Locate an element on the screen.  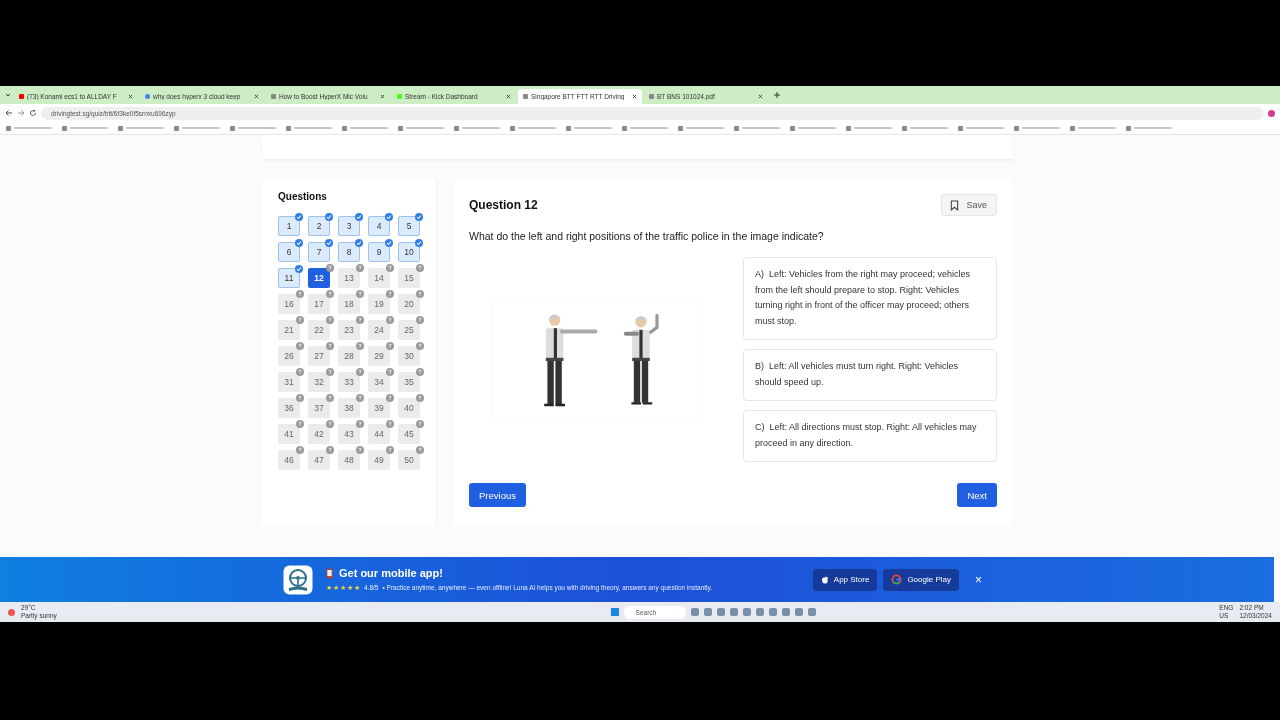
phone-icon is located at coordinates (329, 573).